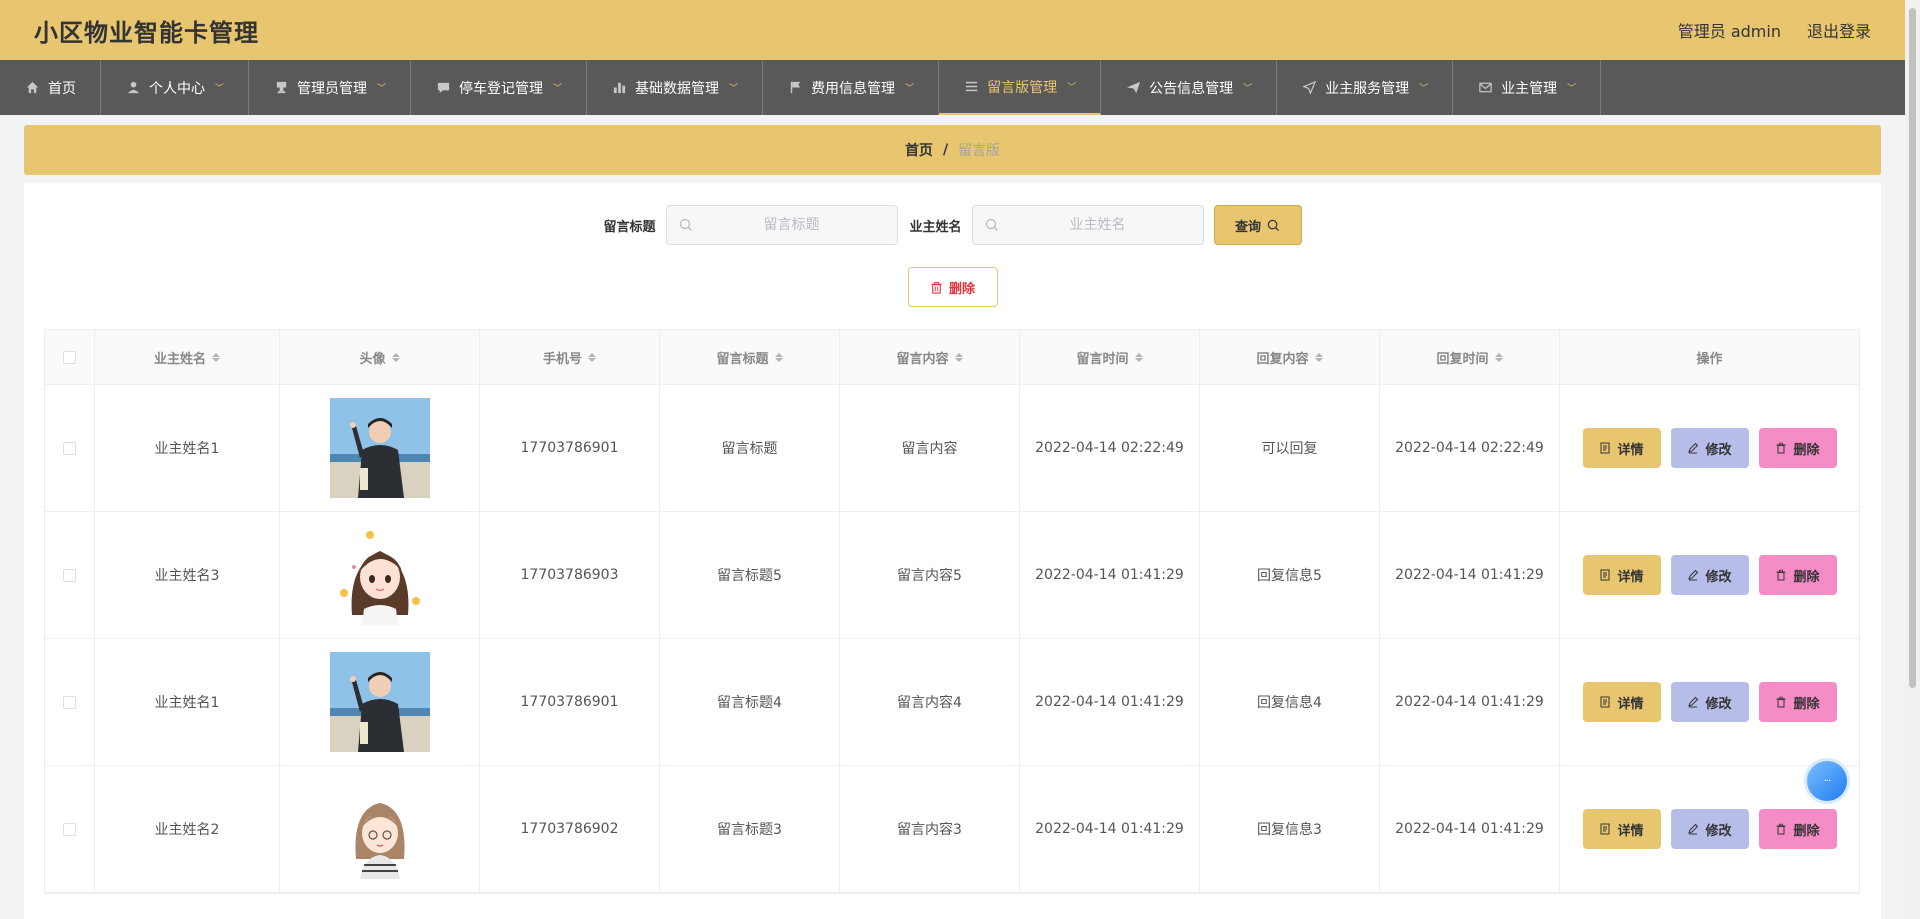  Describe the element at coordinates (1729, 30) in the screenshot. I see `current-user: 管理员 admin` at that location.